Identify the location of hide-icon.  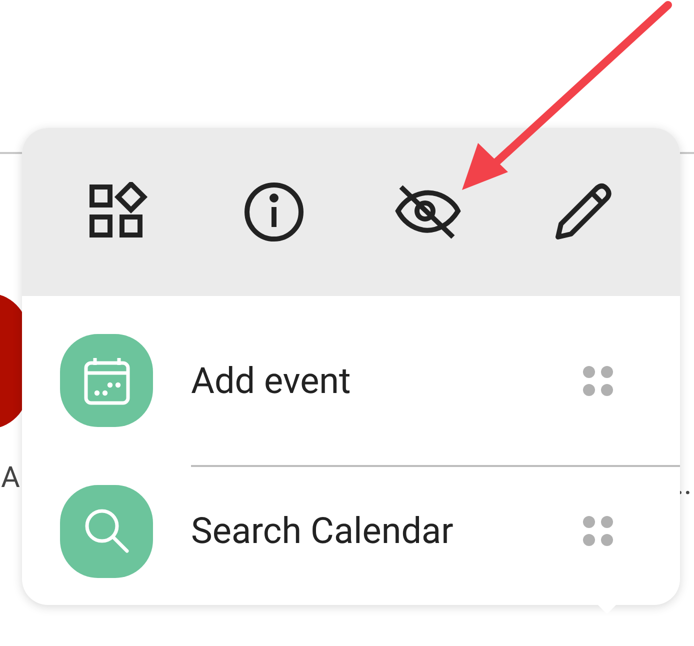
(428, 212).